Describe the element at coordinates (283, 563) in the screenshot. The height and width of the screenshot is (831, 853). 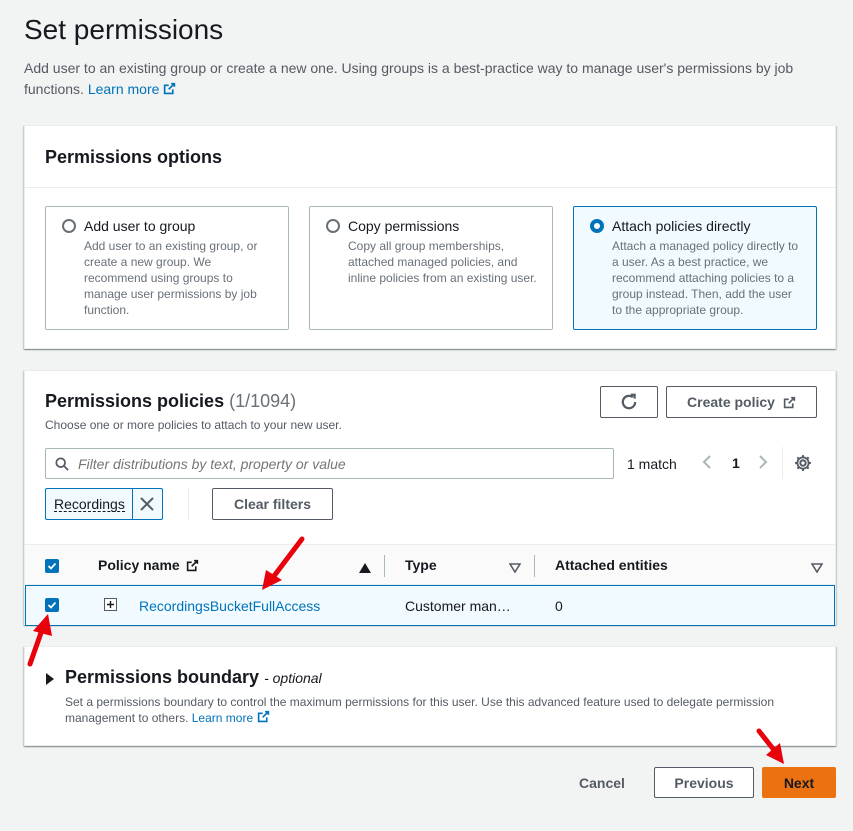
I see `annotation-arrow-policy` at that location.